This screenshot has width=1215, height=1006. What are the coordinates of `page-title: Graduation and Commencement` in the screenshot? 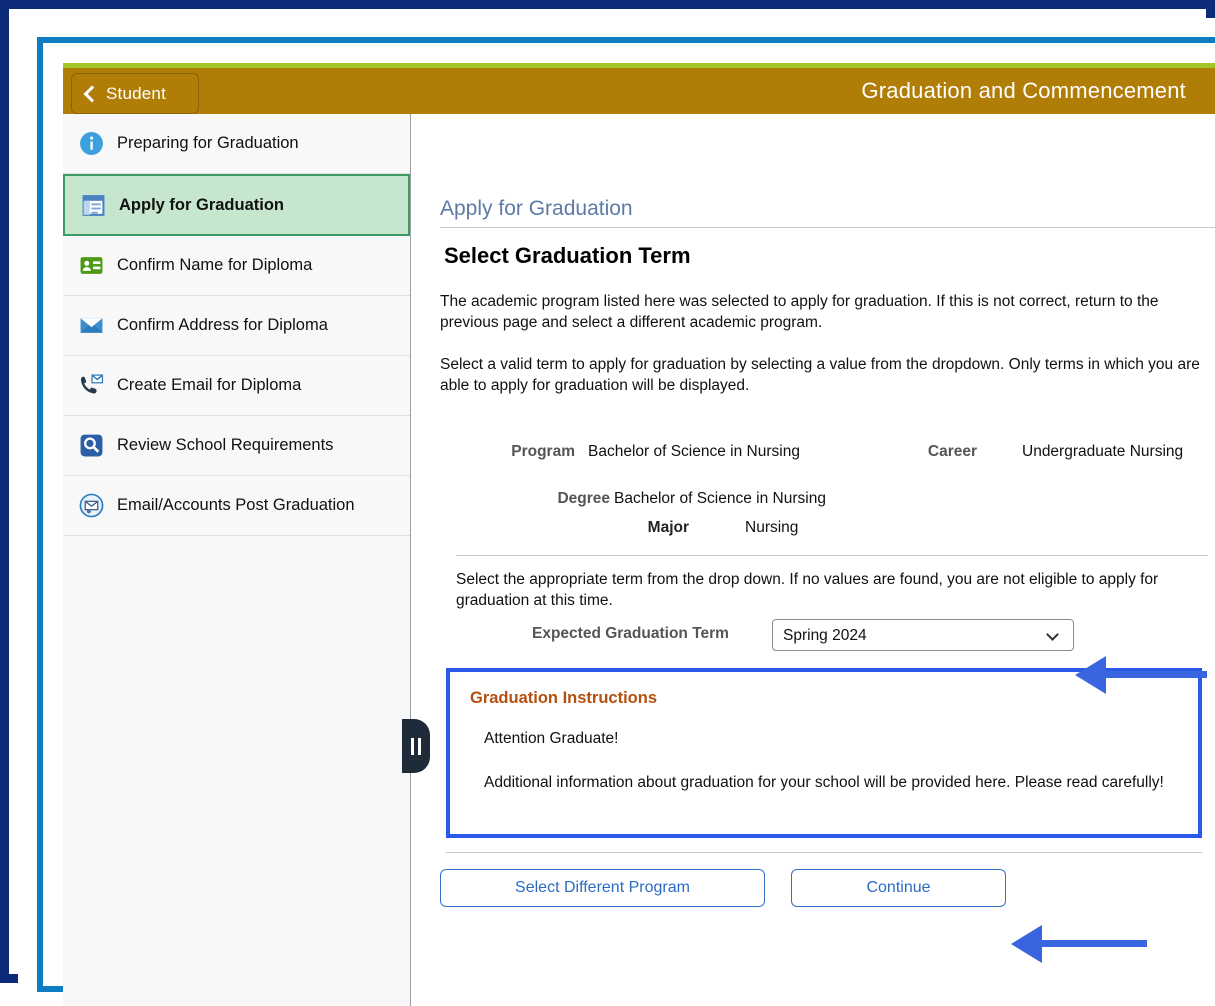 It's located at (1023, 90).